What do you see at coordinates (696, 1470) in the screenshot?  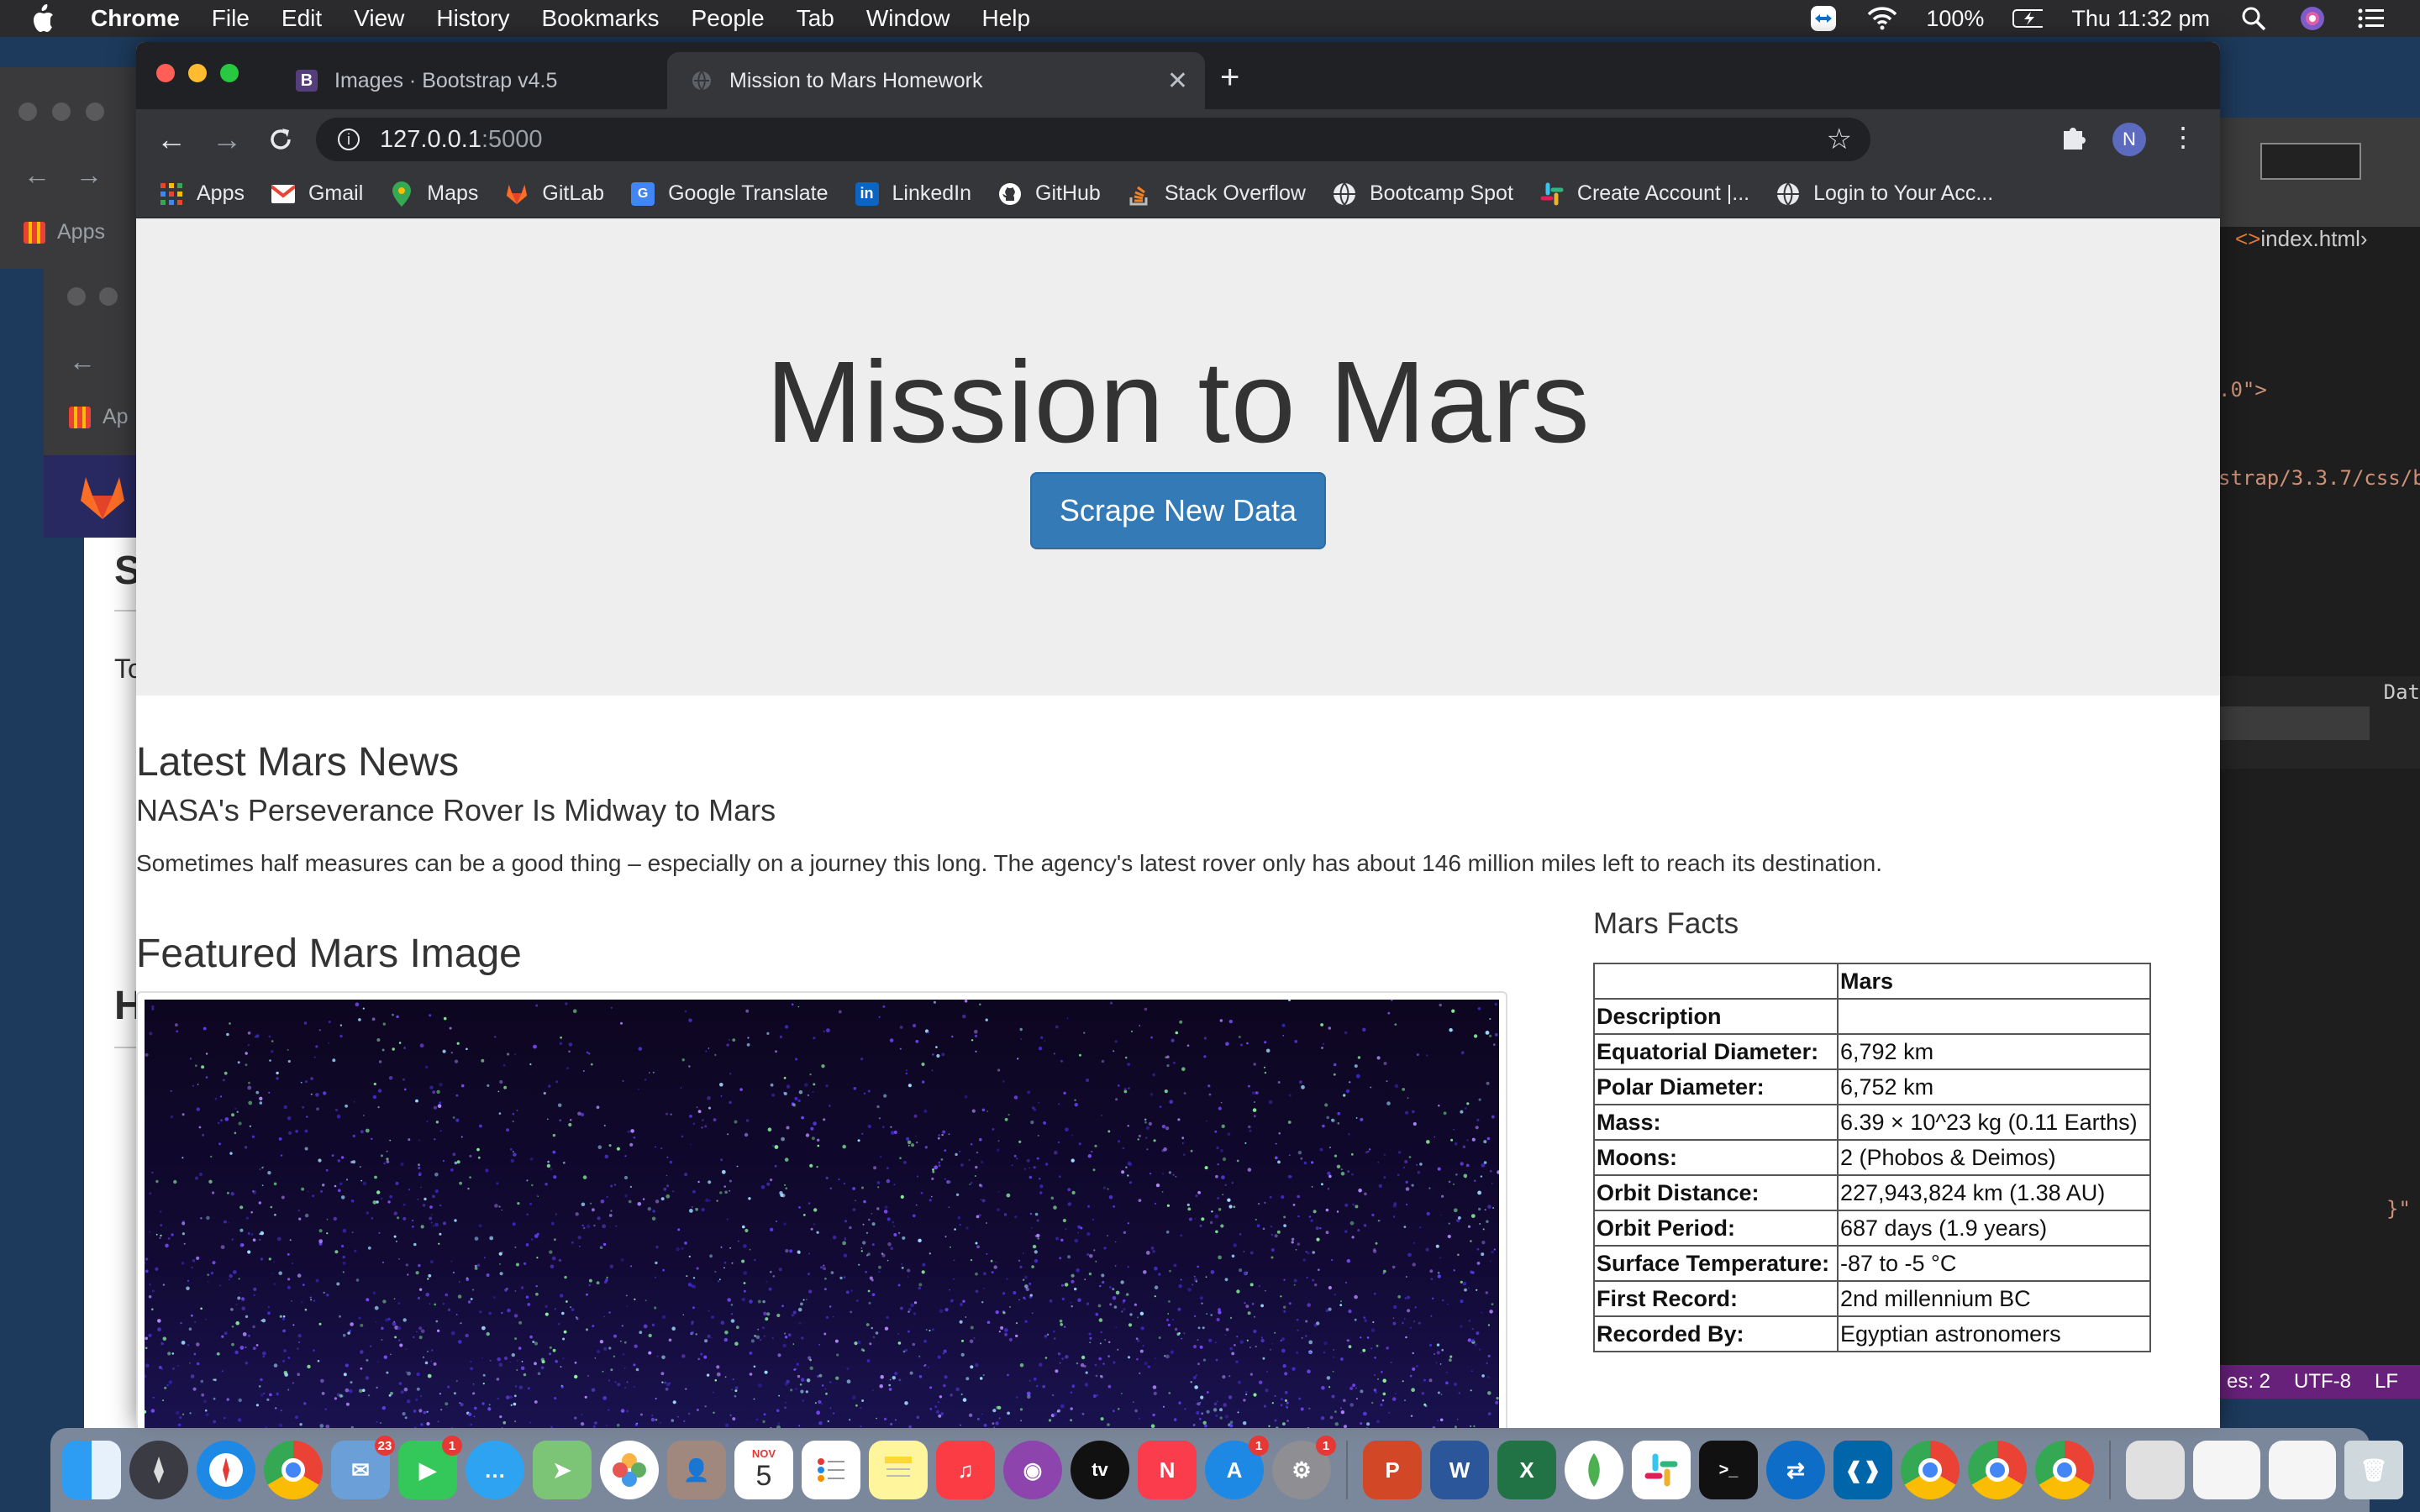 I see `contacts-icon: 👤` at bounding box center [696, 1470].